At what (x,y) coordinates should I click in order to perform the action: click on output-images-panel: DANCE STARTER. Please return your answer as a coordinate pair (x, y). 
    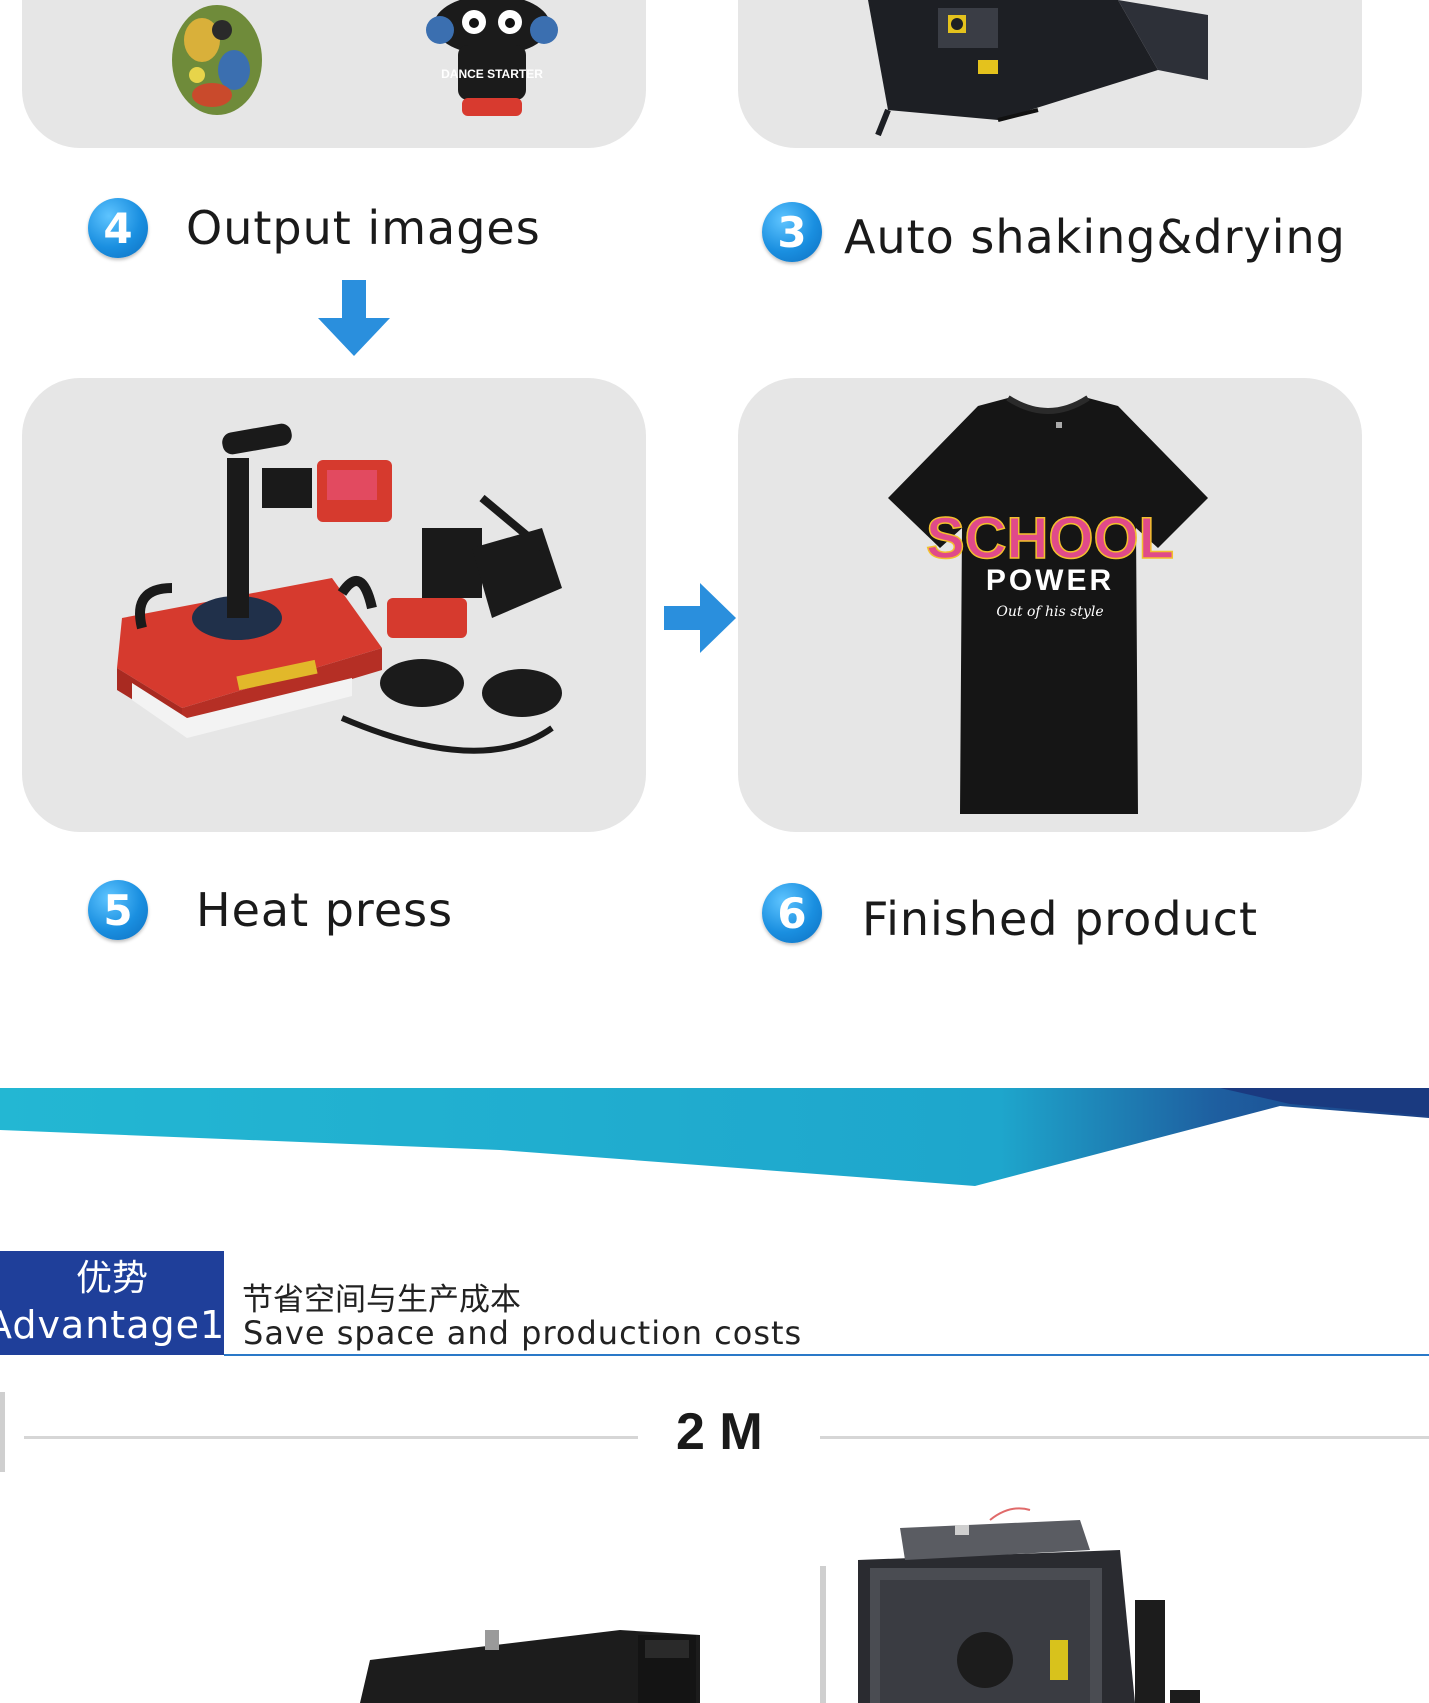
    Looking at the image, I should click on (334, 74).